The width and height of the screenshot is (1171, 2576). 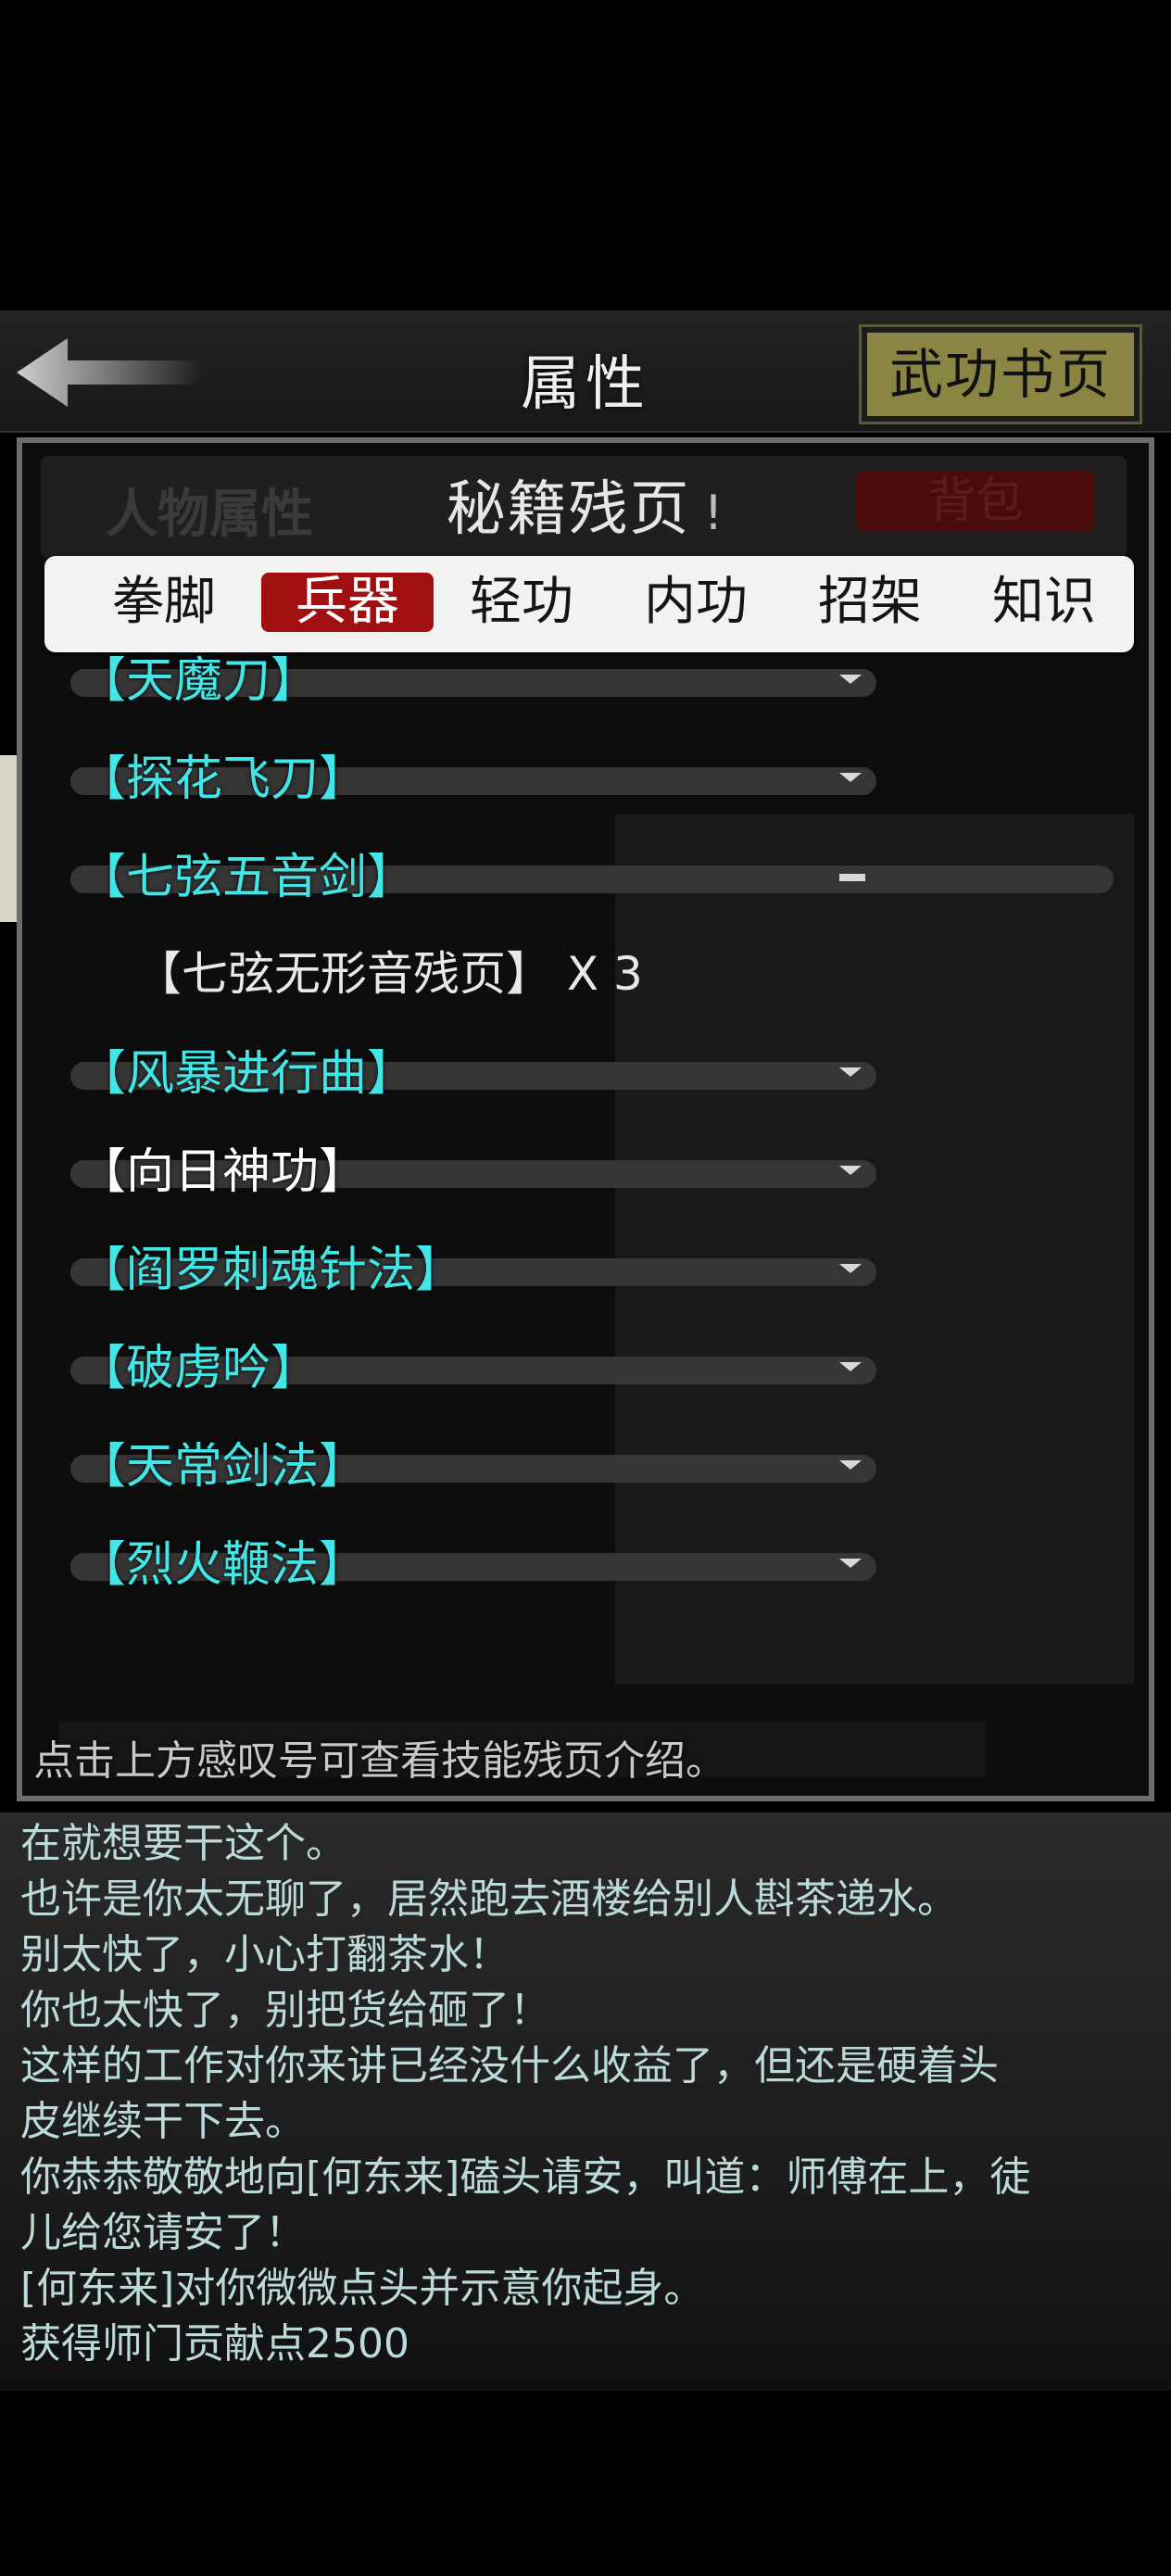 I want to click on section-title-label: 秘籍残页, so click(x=569, y=509).